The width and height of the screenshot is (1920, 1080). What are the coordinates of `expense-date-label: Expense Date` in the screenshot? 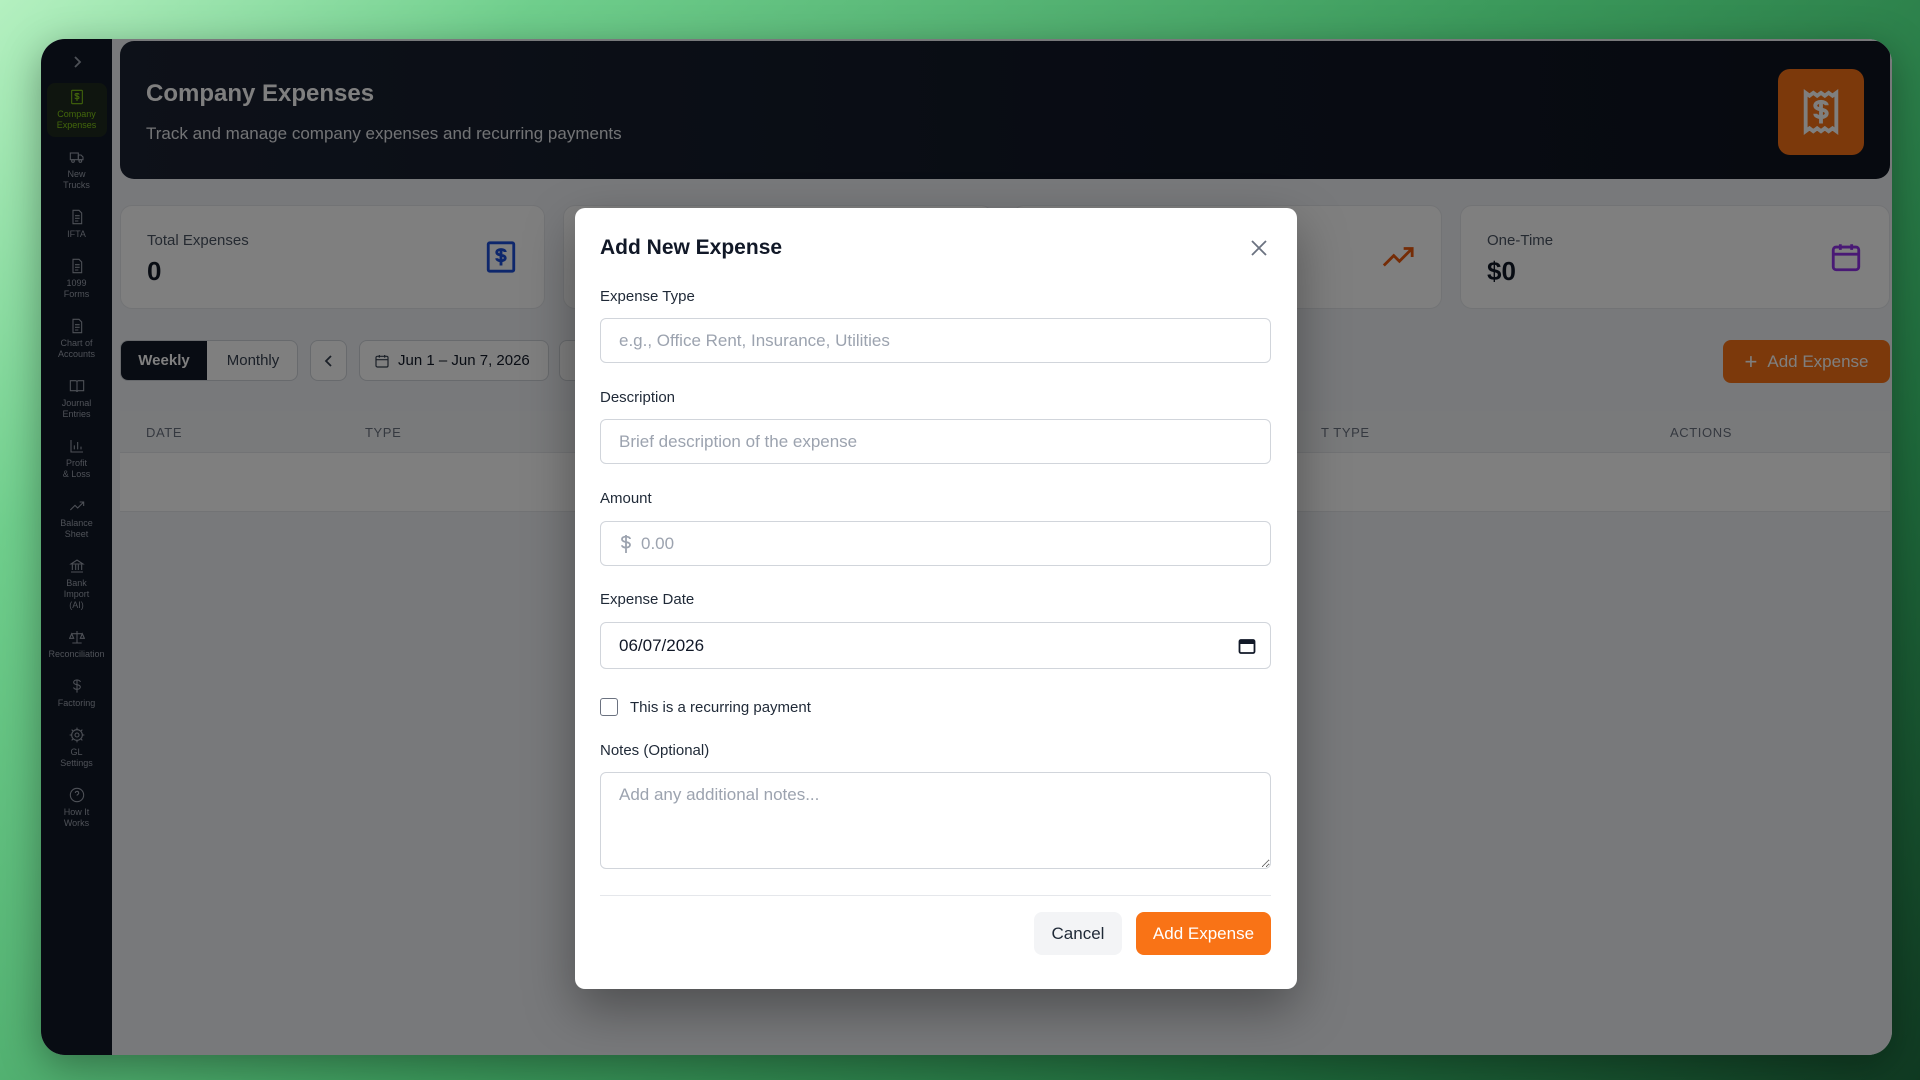 It's located at (647, 599).